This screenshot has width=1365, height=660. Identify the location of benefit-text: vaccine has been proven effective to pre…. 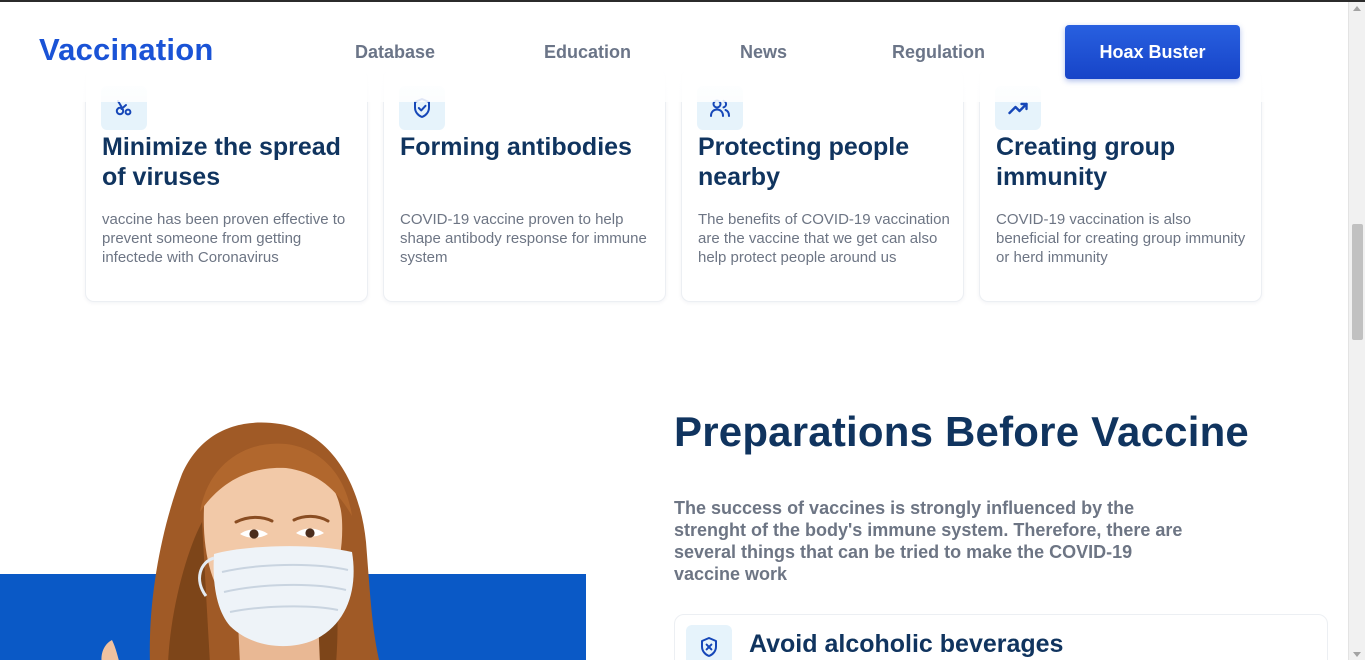
(224, 238).